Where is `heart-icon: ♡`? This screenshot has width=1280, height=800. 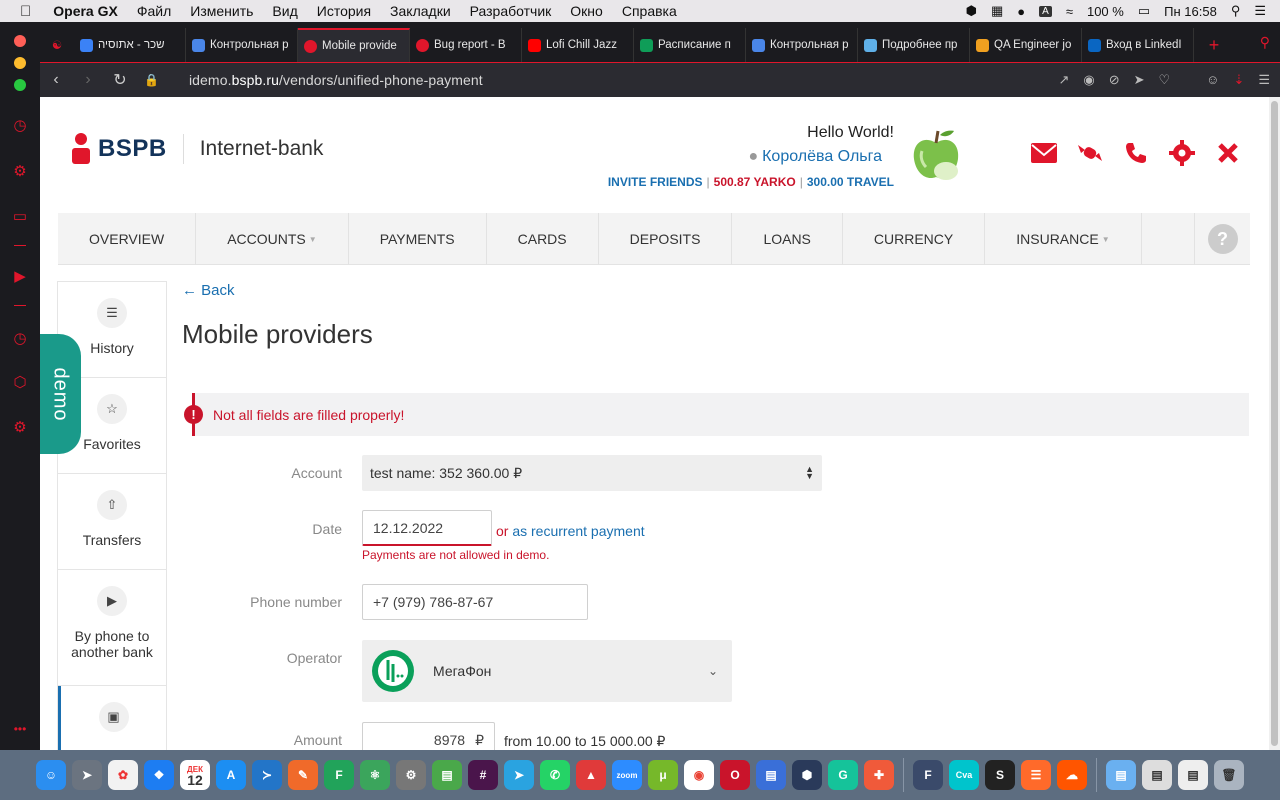 heart-icon: ♡ is located at coordinates (1165, 80).